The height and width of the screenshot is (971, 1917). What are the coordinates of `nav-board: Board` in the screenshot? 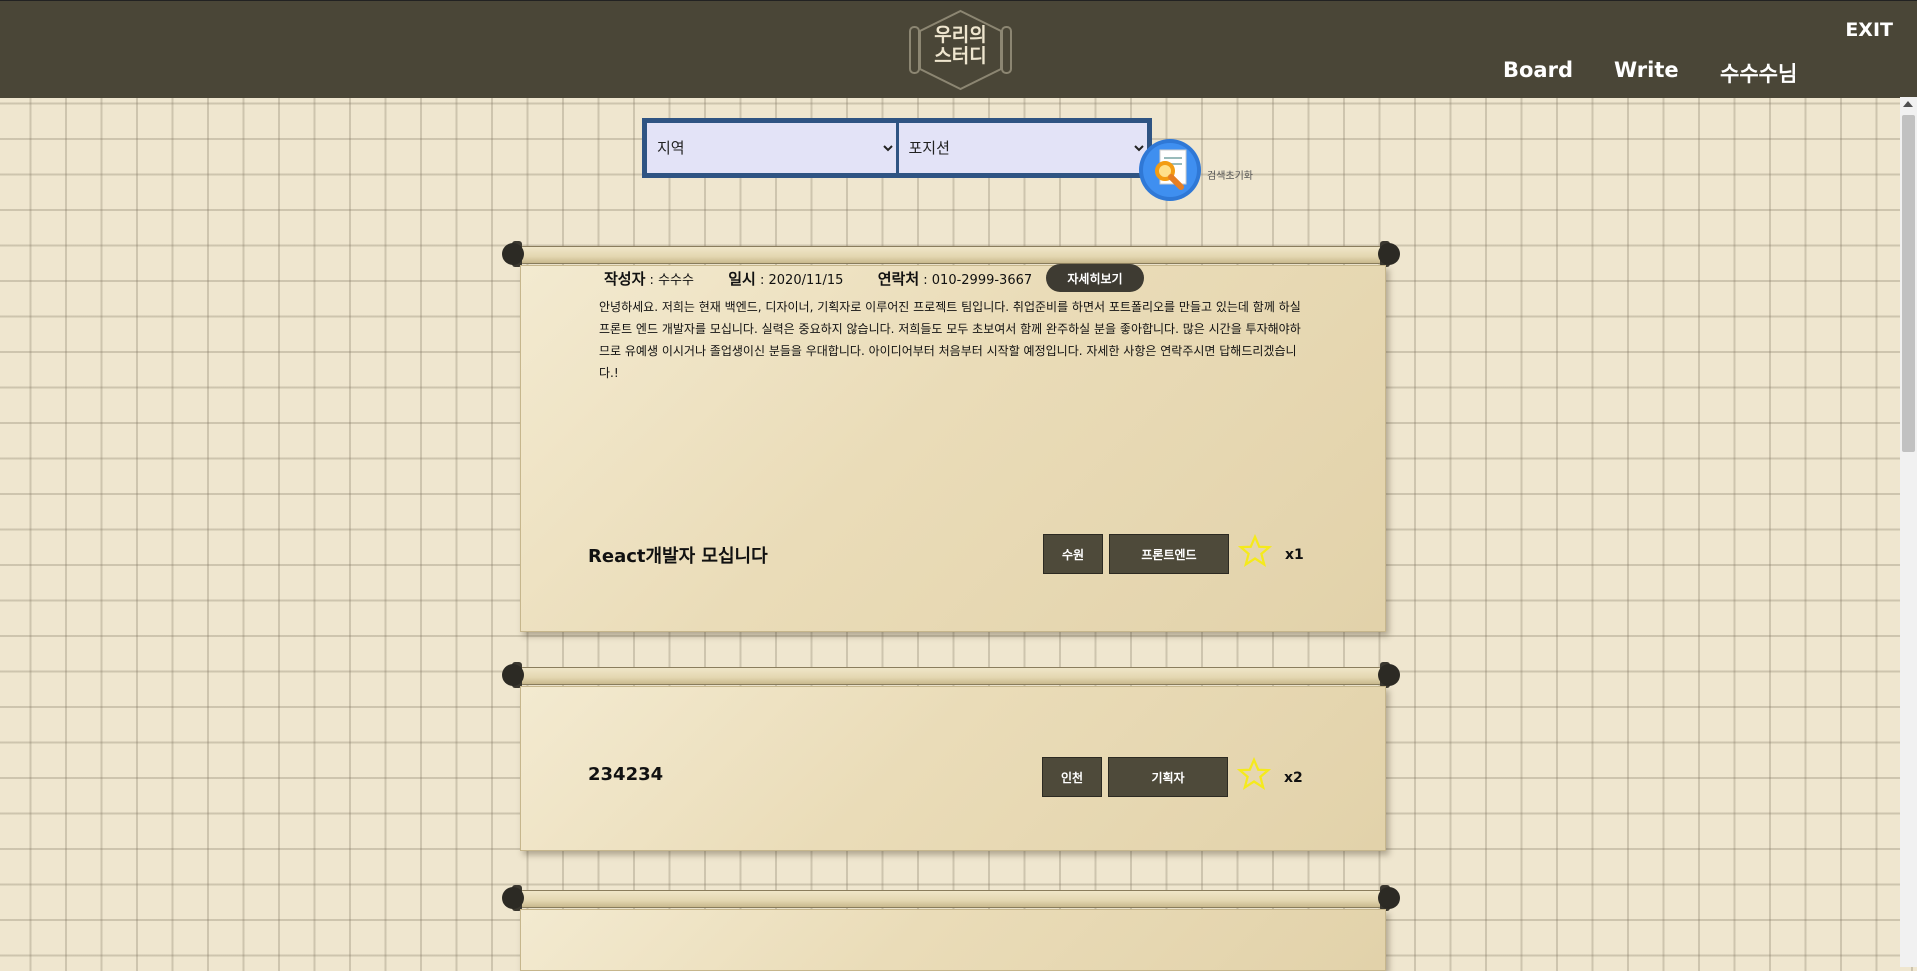 It's located at (1538, 70).